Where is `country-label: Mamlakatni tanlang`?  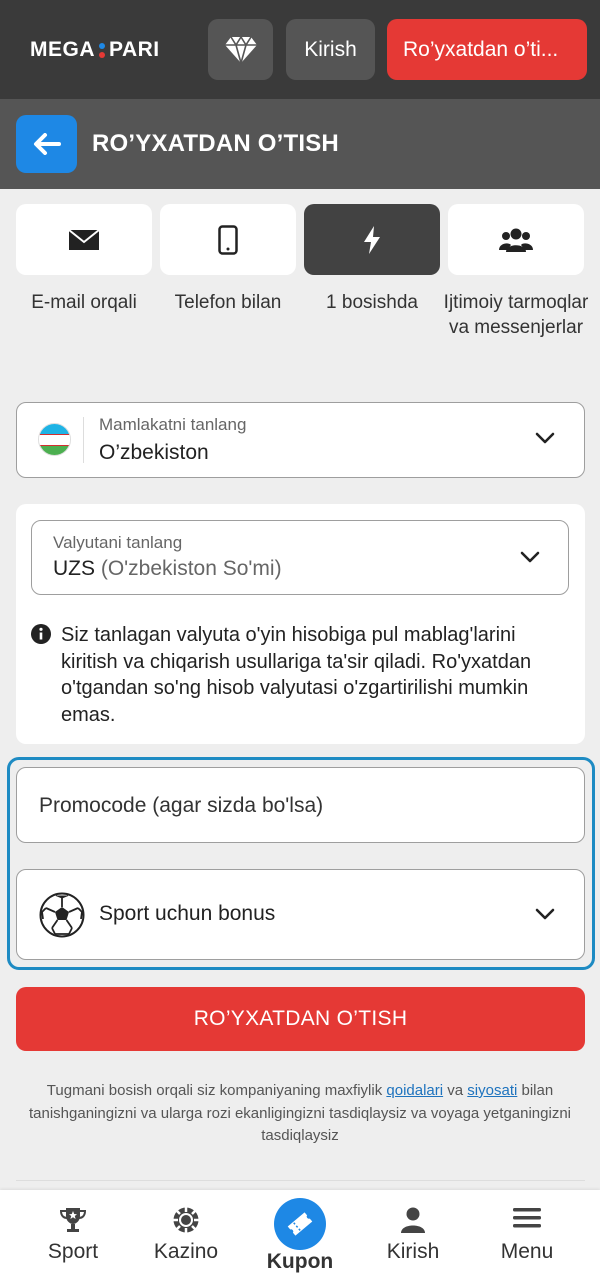 country-label: Mamlakatni tanlang is located at coordinates (173, 424).